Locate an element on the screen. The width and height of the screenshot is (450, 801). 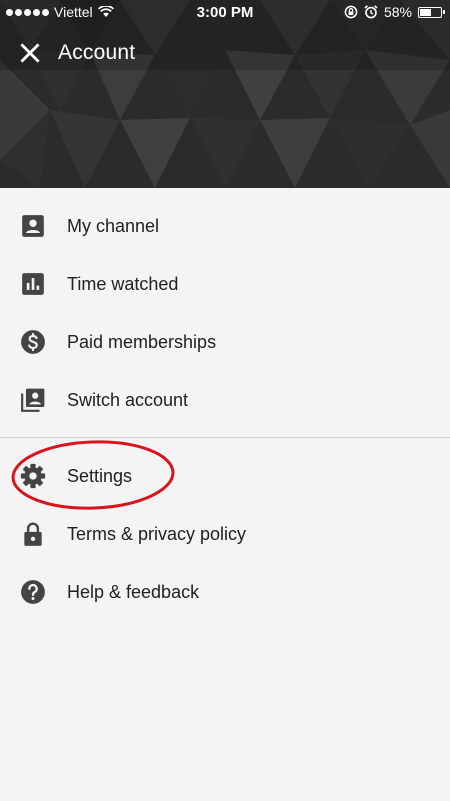
menu-item-label: Time watched is located at coordinates (123, 283).